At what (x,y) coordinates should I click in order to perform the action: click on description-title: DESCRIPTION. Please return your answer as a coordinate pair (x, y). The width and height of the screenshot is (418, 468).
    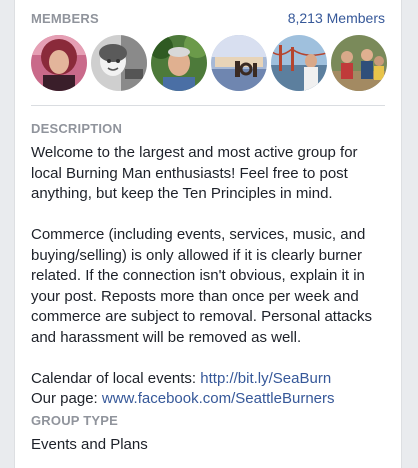
    Looking at the image, I should click on (77, 128).